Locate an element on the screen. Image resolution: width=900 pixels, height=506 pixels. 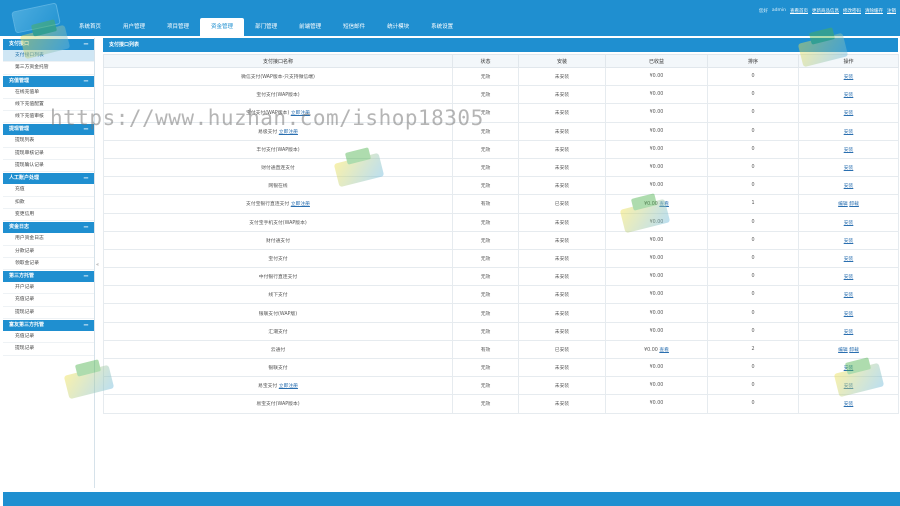
nav-item: 前端管理 is located at coordinates (310, 27).